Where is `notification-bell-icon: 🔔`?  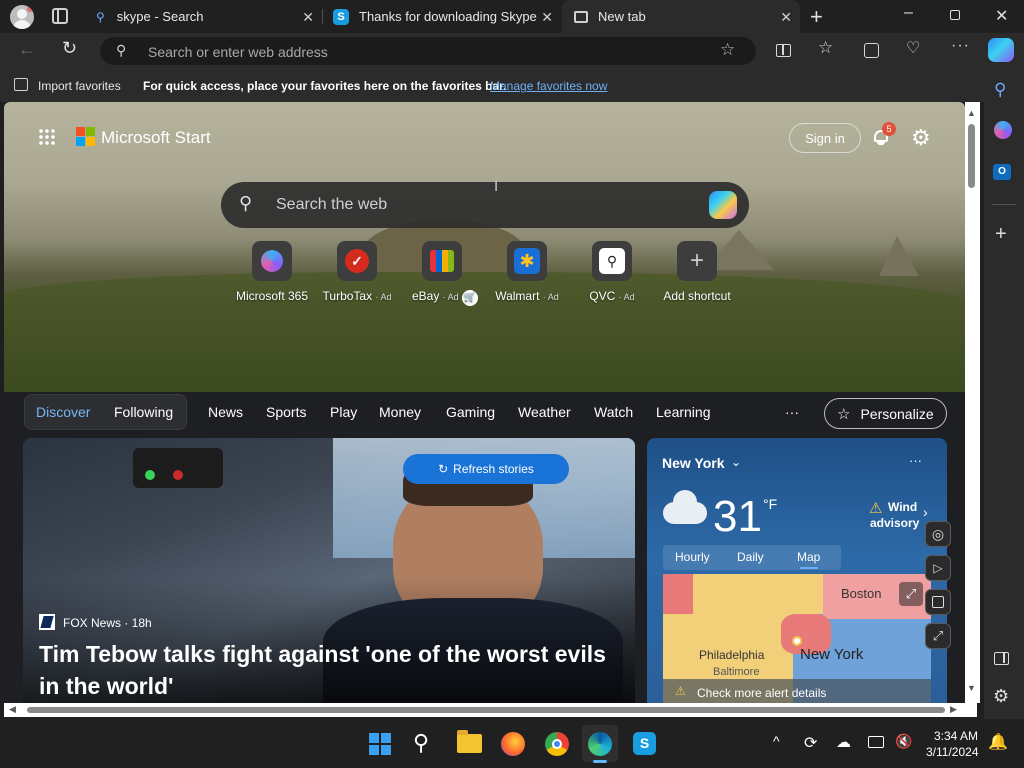
notification-bell-icon: 🔔 is located at coordinates (998, 742).